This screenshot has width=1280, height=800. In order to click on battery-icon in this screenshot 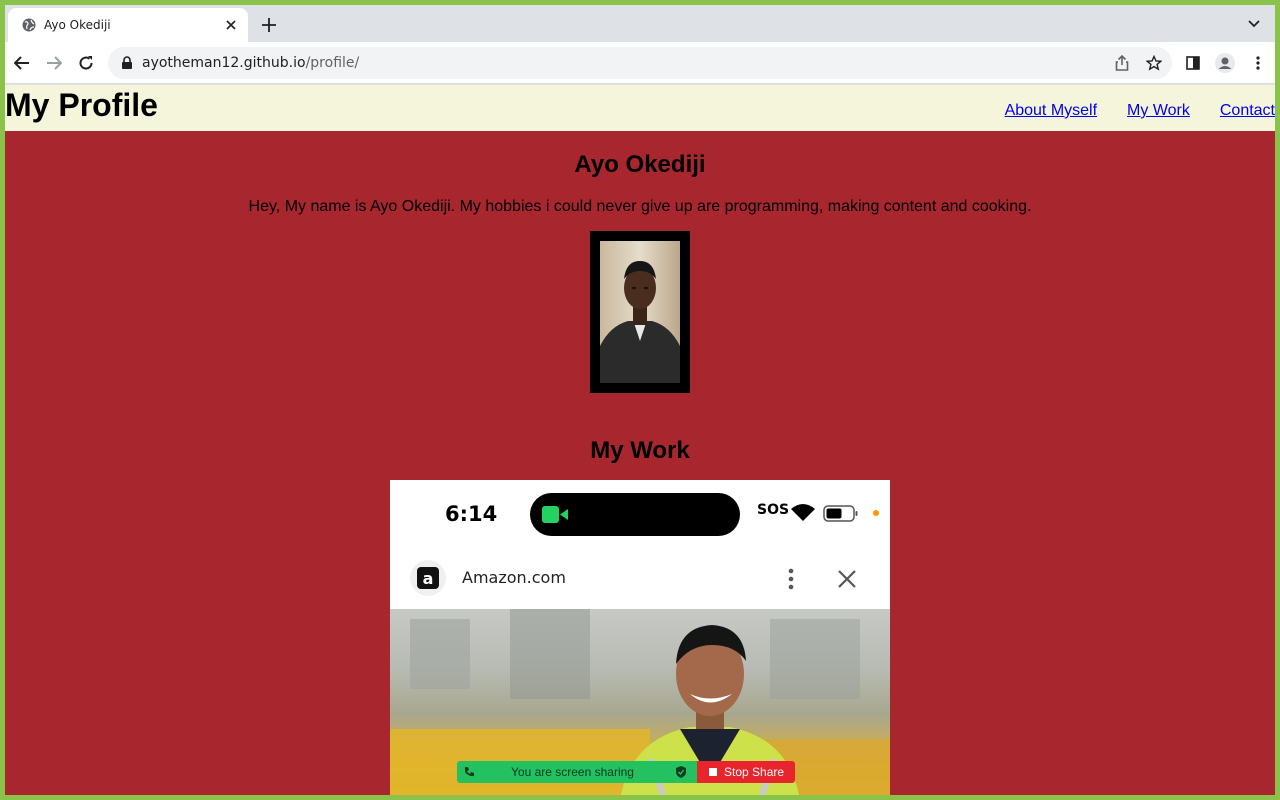, I will do `click(840, 513)`.